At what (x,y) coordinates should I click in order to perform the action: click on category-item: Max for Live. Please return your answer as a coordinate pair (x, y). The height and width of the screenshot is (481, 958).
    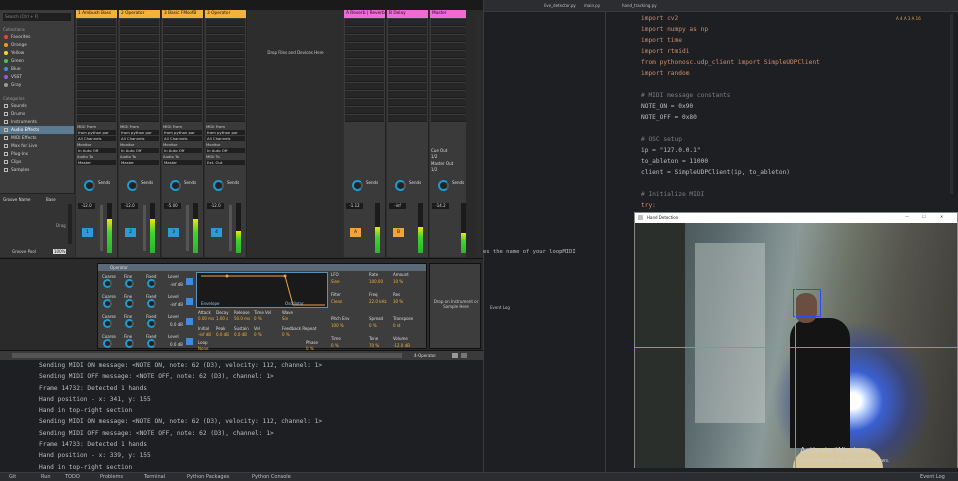
    Looking at the image, I should click on (37, 146).